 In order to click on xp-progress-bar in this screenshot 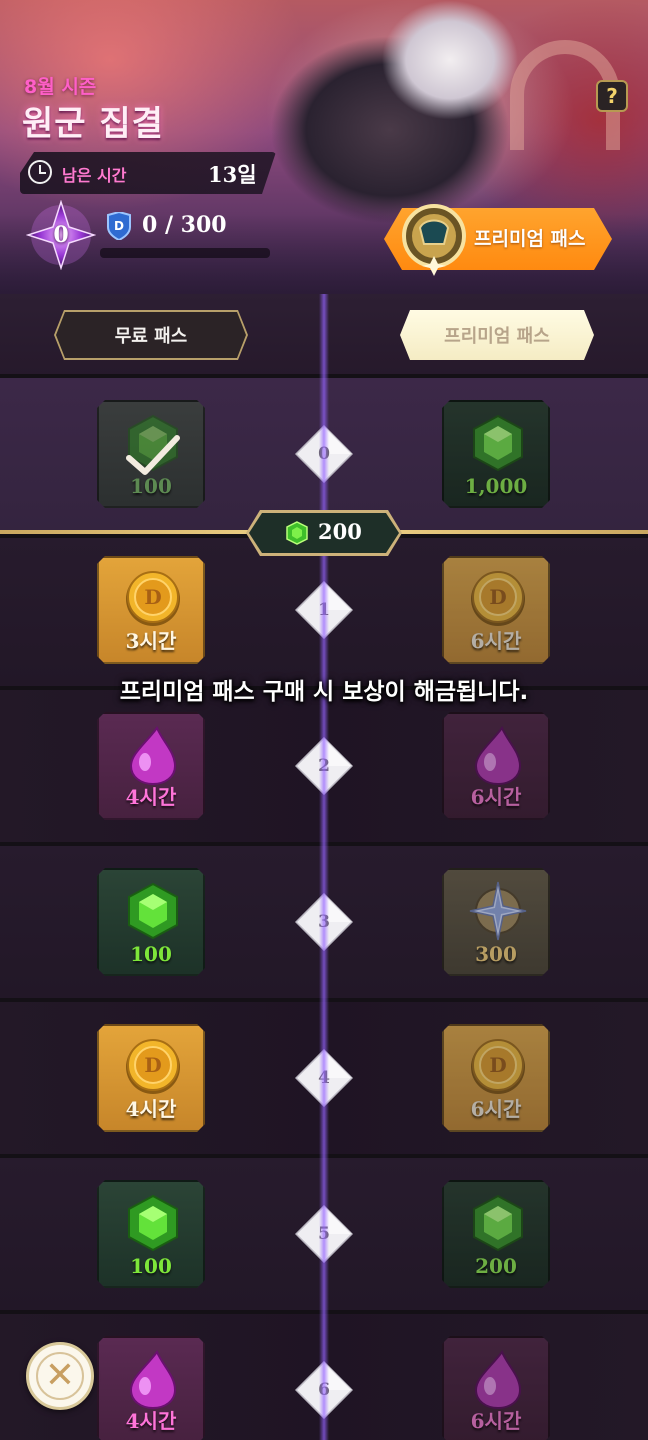, I will do `click(185, 253)`.